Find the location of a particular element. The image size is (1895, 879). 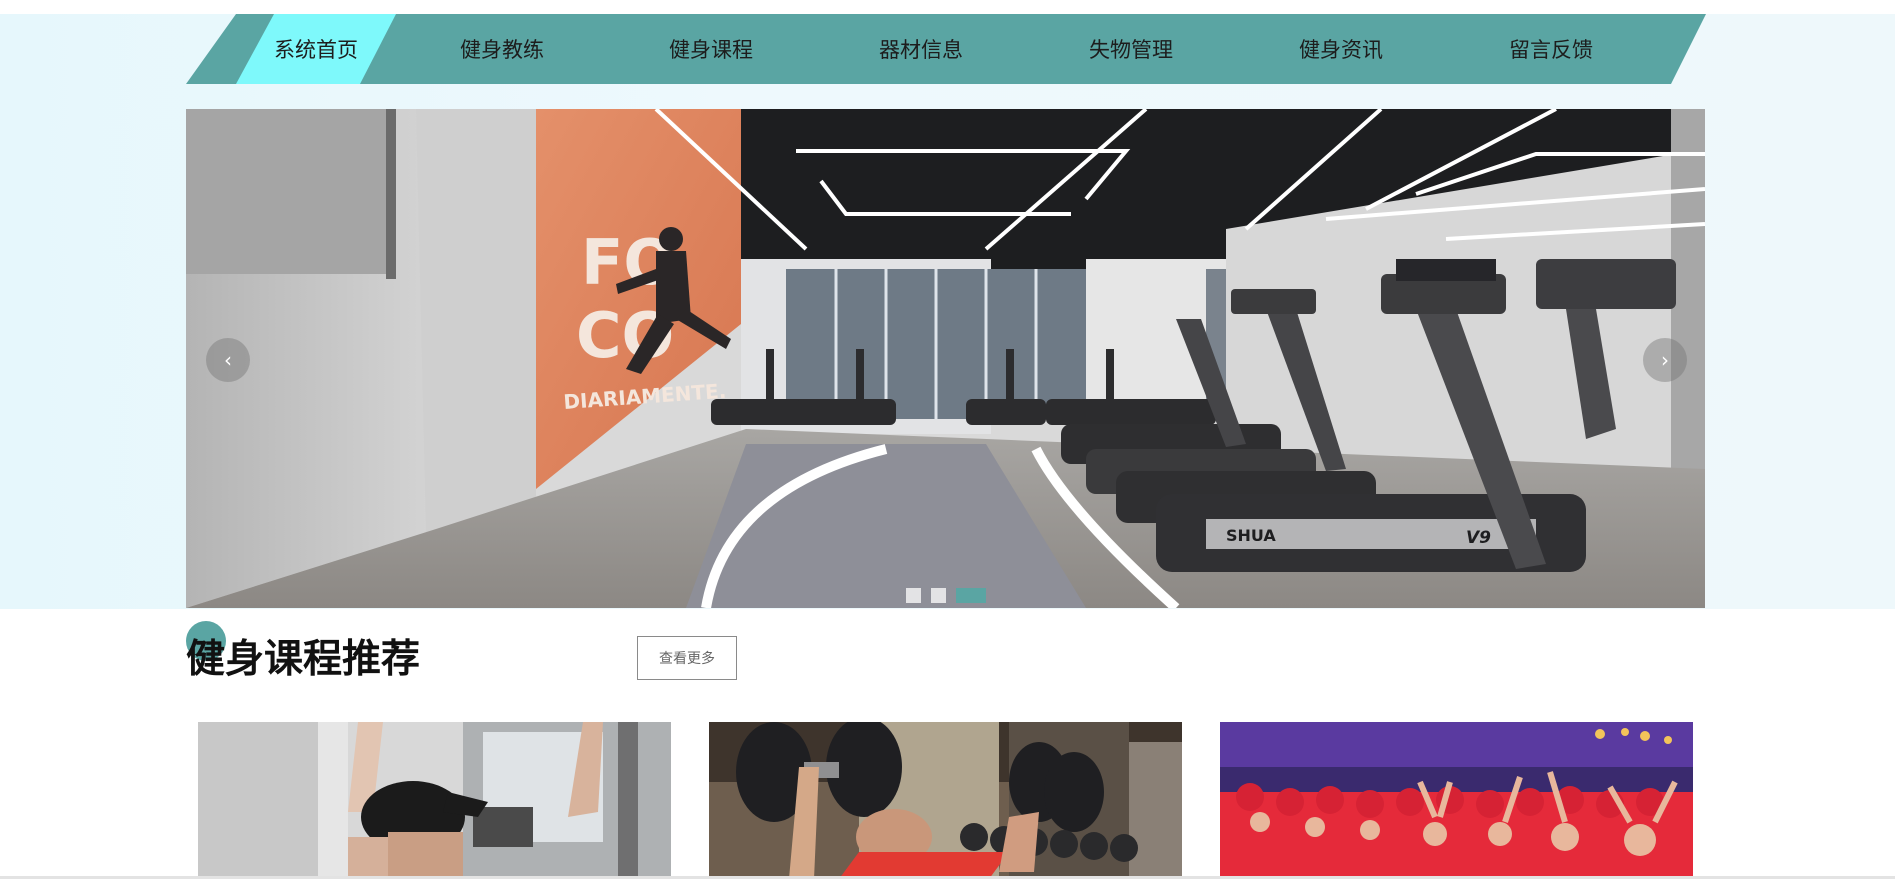

carousel-indicators is located at coordinates (946, 595).